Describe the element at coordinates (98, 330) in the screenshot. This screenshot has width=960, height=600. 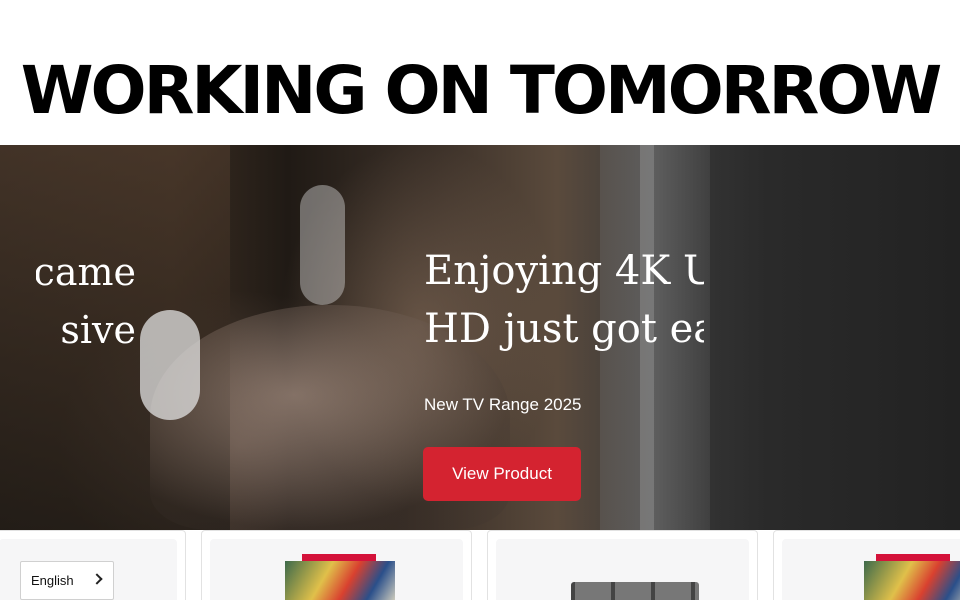
I see `previous-slide-line-2: sive` at that location.